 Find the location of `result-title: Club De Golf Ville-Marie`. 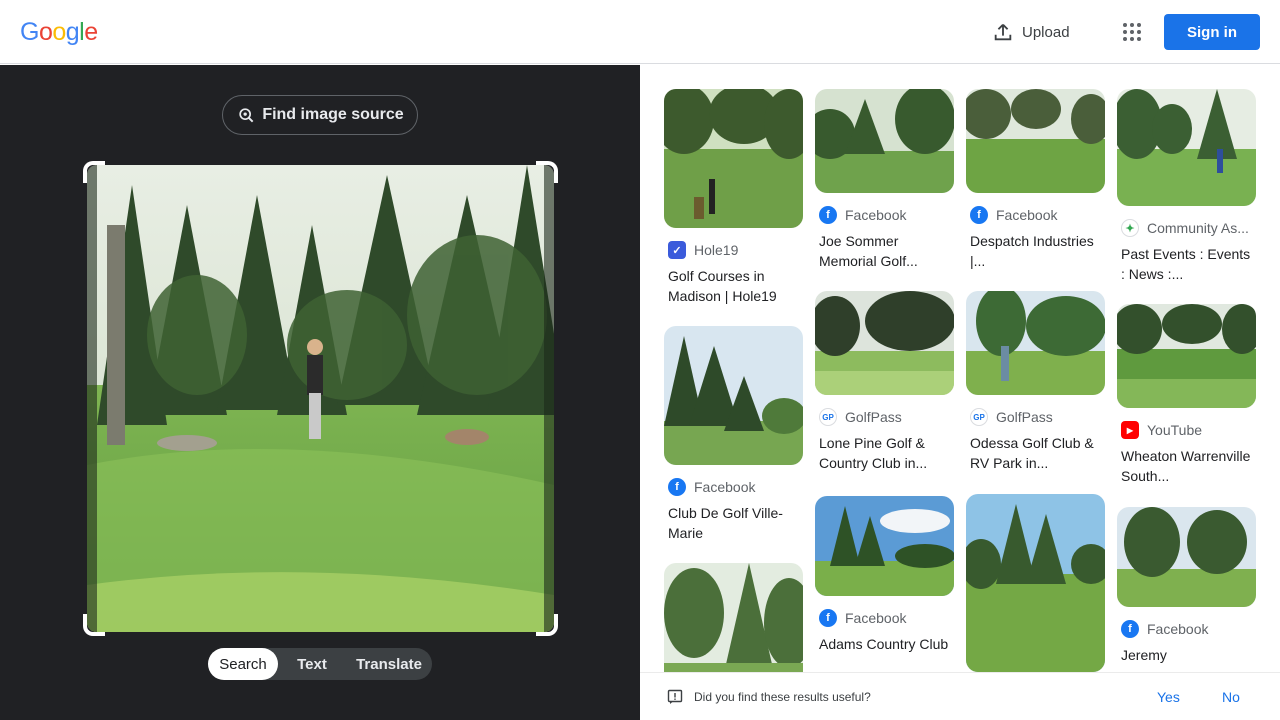

result-title: Club De Golf Ville-Marie is located at coordinates (733, 523).